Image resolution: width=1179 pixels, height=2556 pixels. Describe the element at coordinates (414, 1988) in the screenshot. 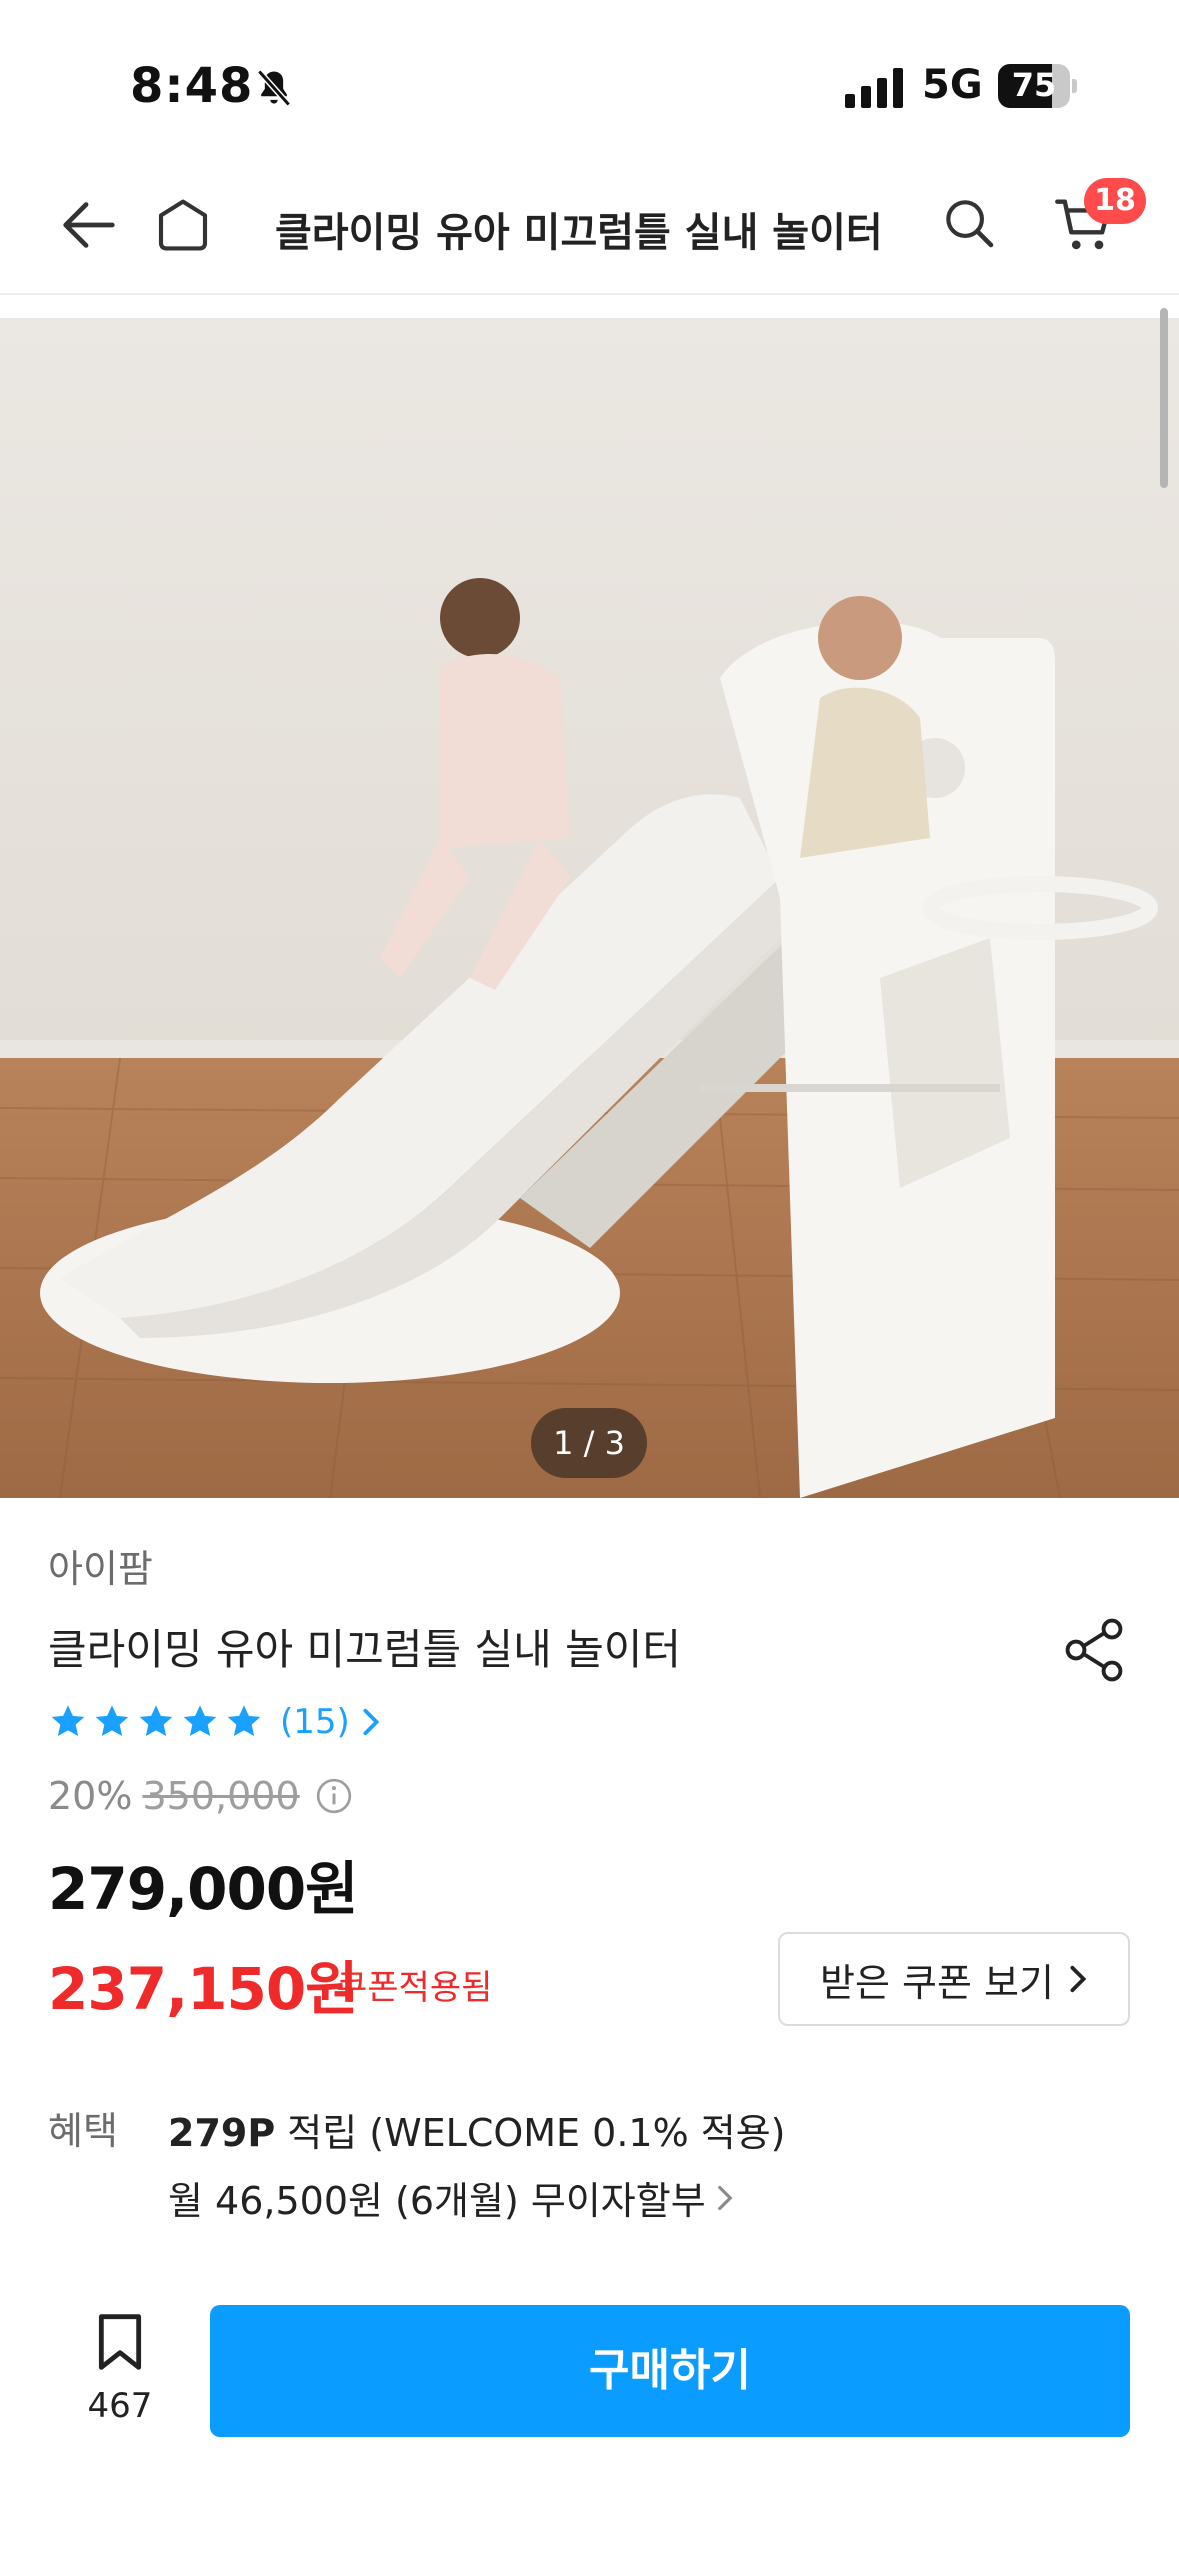

I see `coupon-applied-label: 쿠폰적용됨` at that location.